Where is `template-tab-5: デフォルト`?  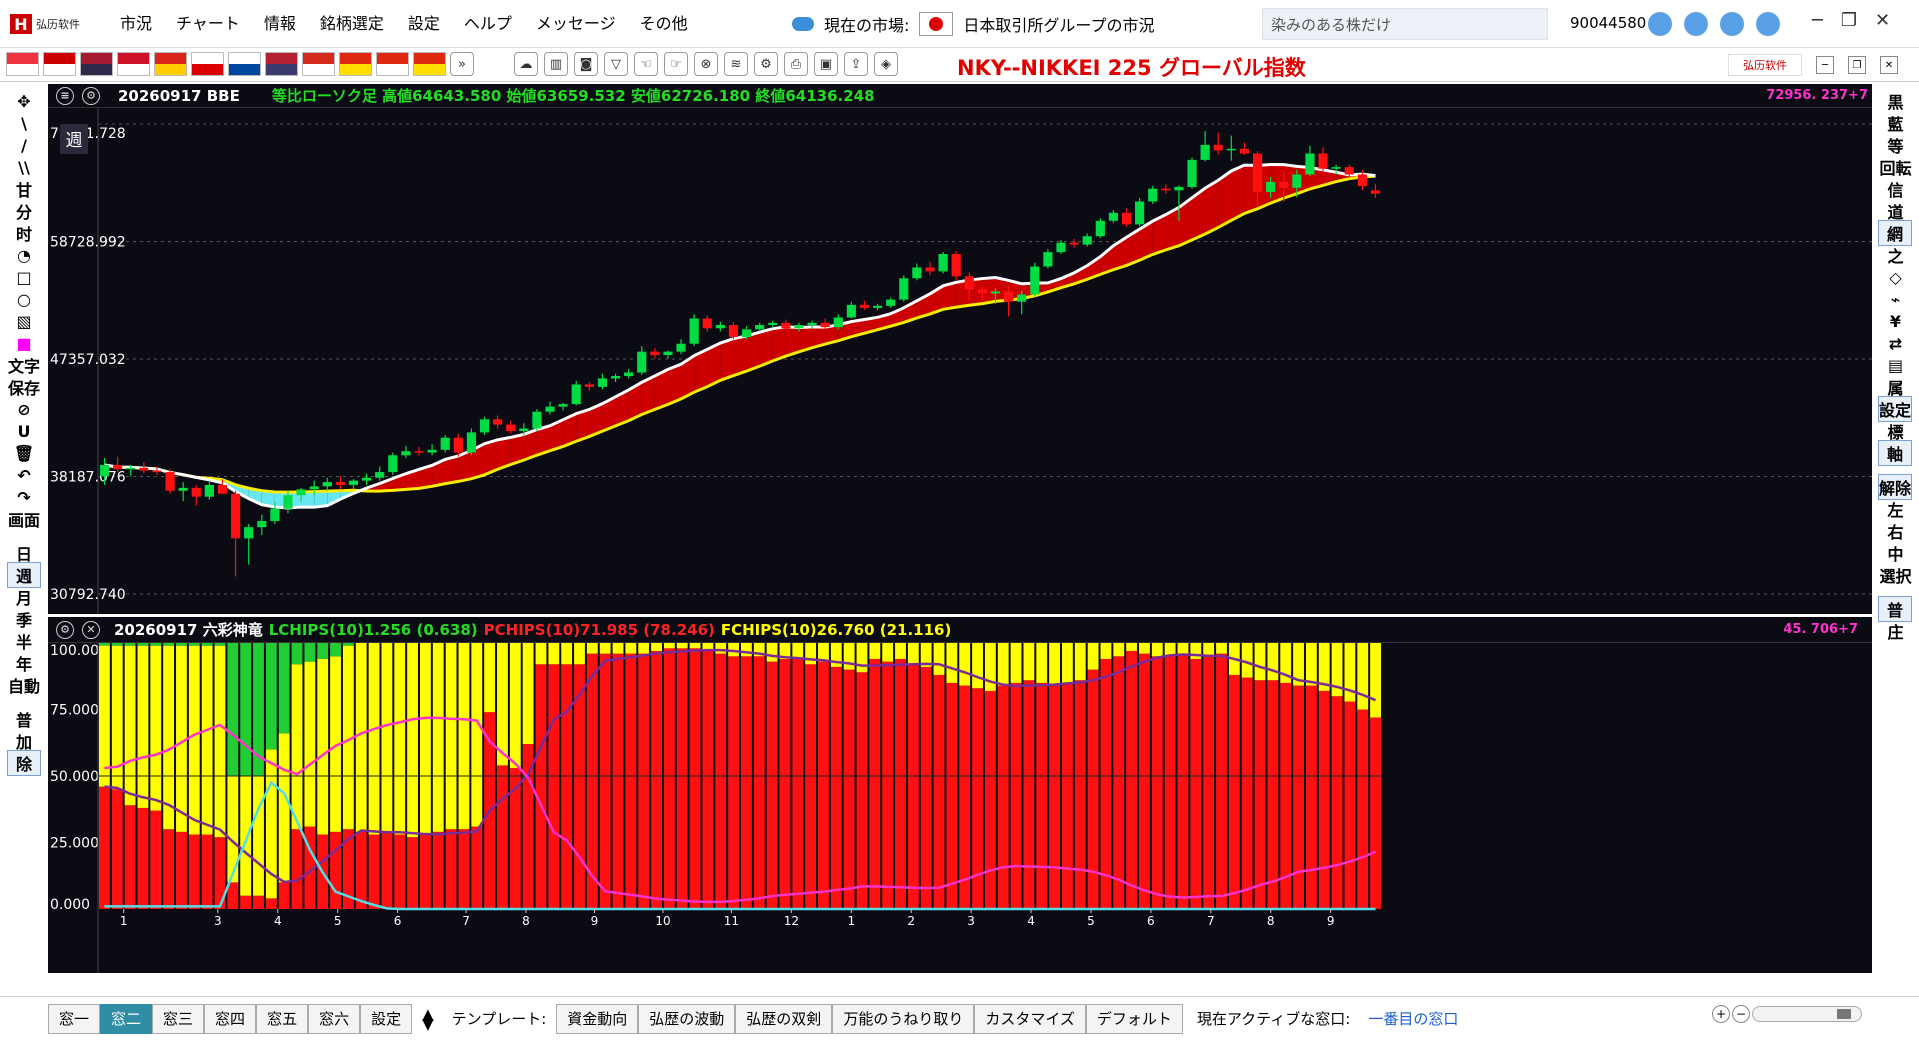 template-tab-5: デフォルト is located at coordinates (1134, 1018).